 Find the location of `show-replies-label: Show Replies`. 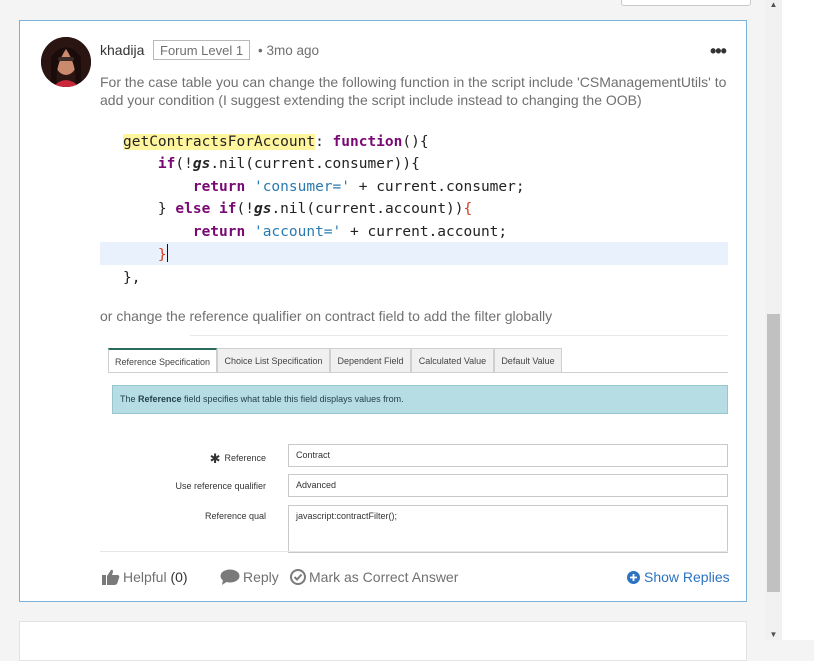

show-replies-label: Show Replies is located at coordinates (687, 577).